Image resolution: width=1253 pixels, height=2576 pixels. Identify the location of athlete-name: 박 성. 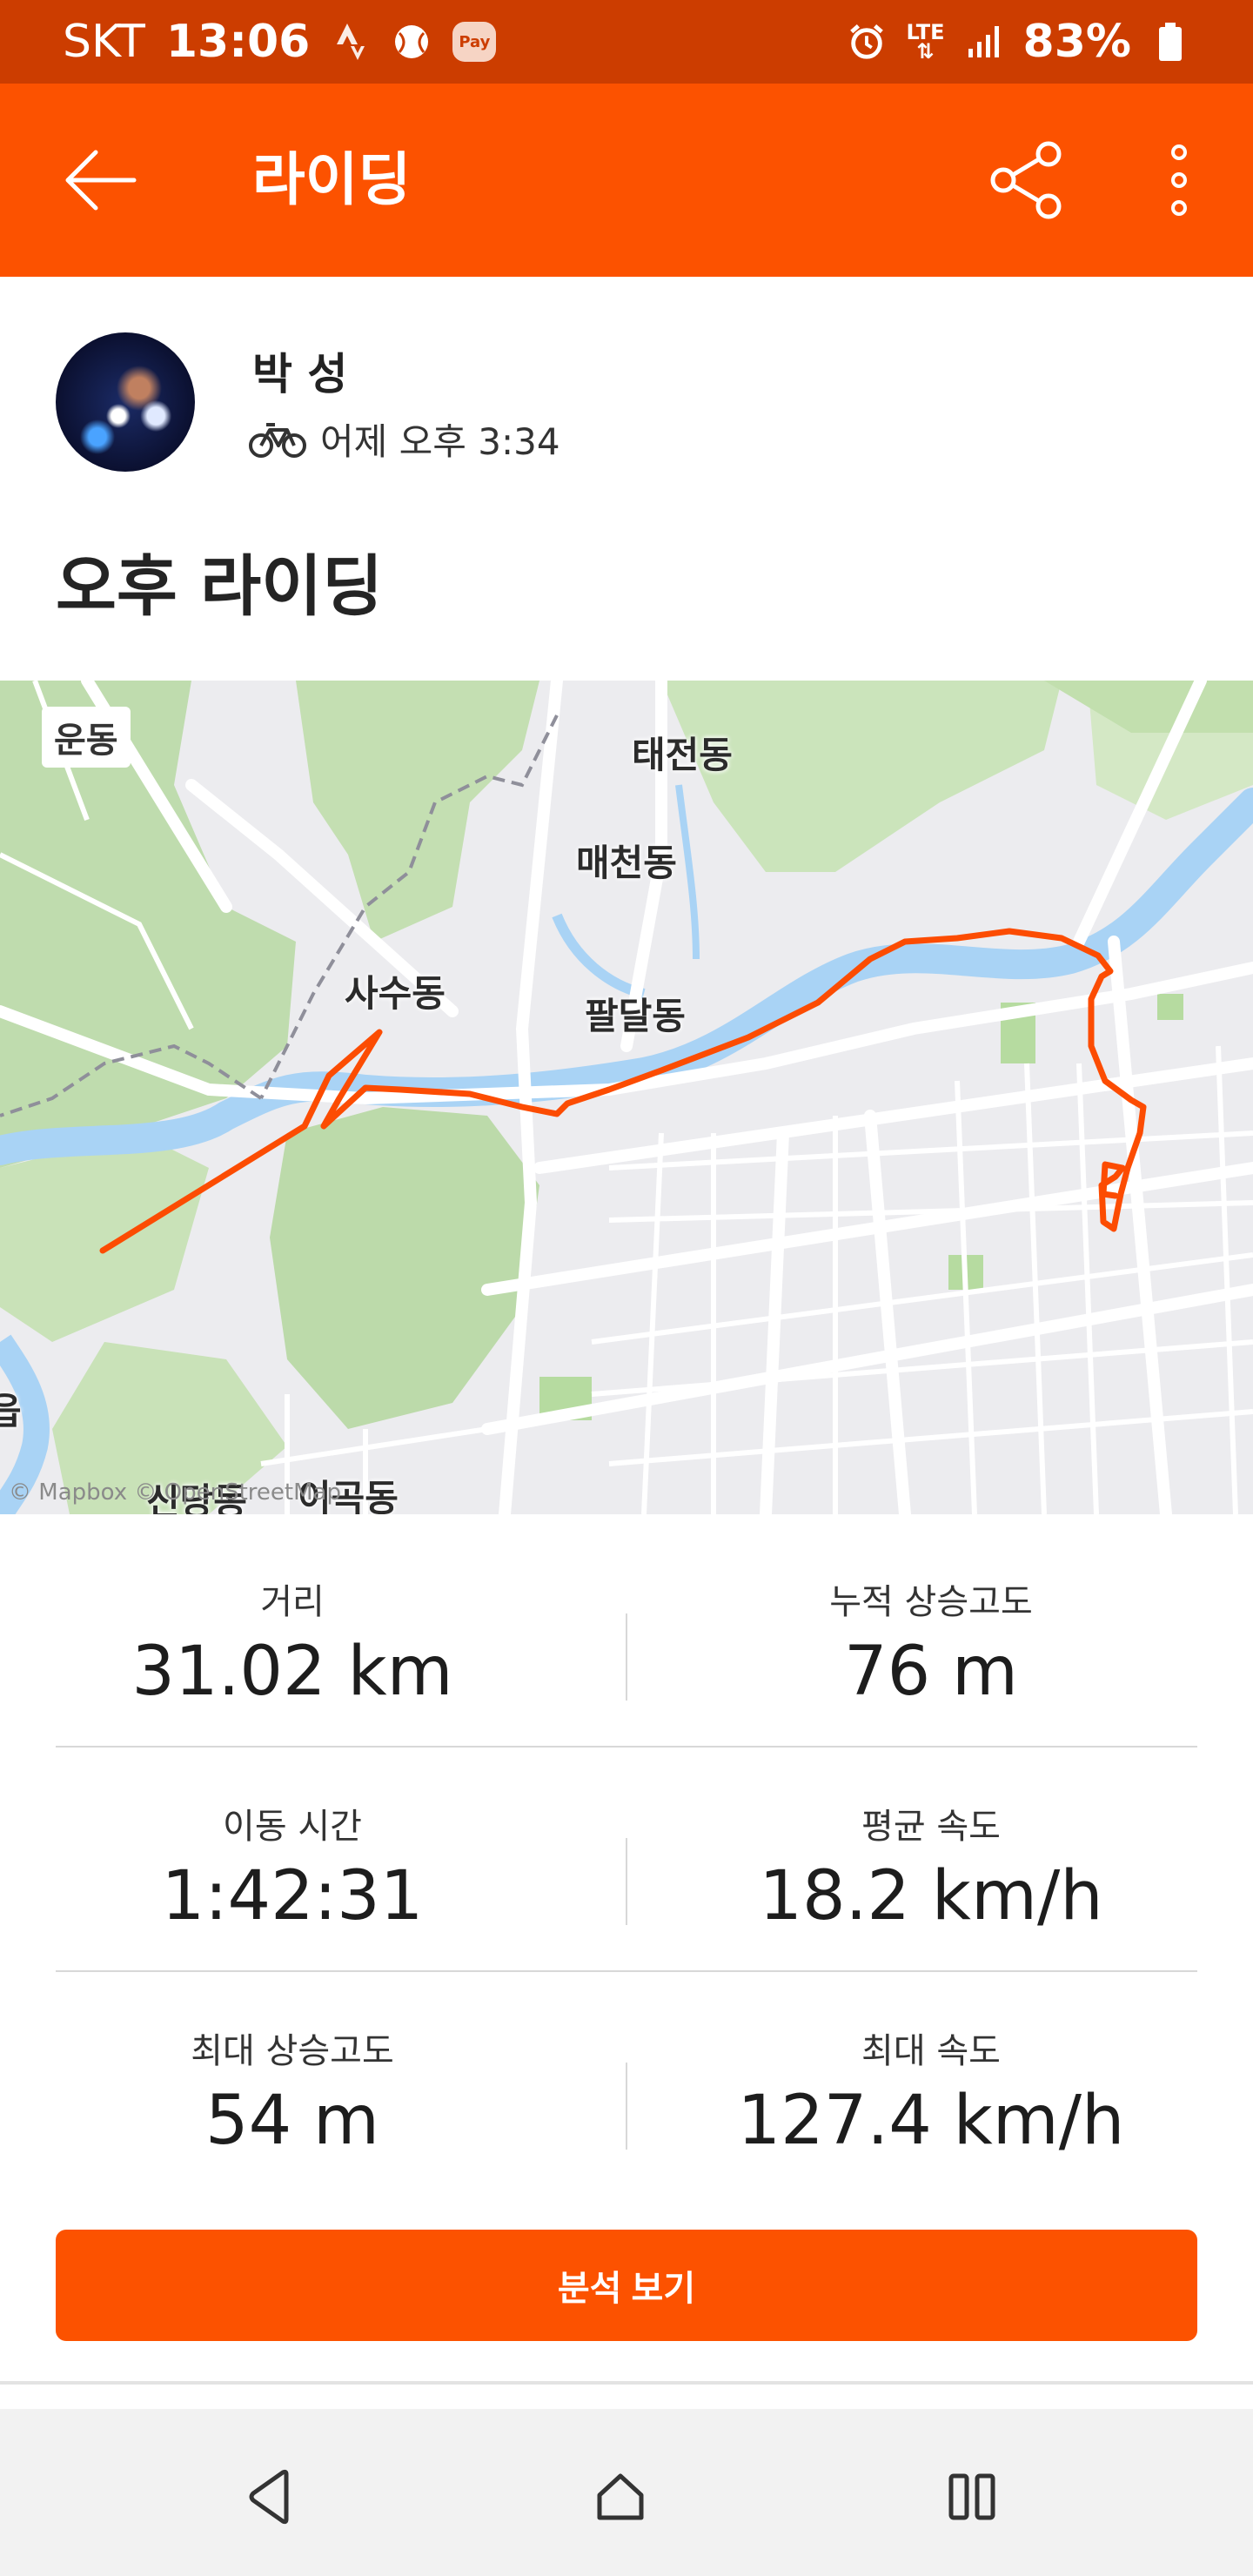
(299, 370).